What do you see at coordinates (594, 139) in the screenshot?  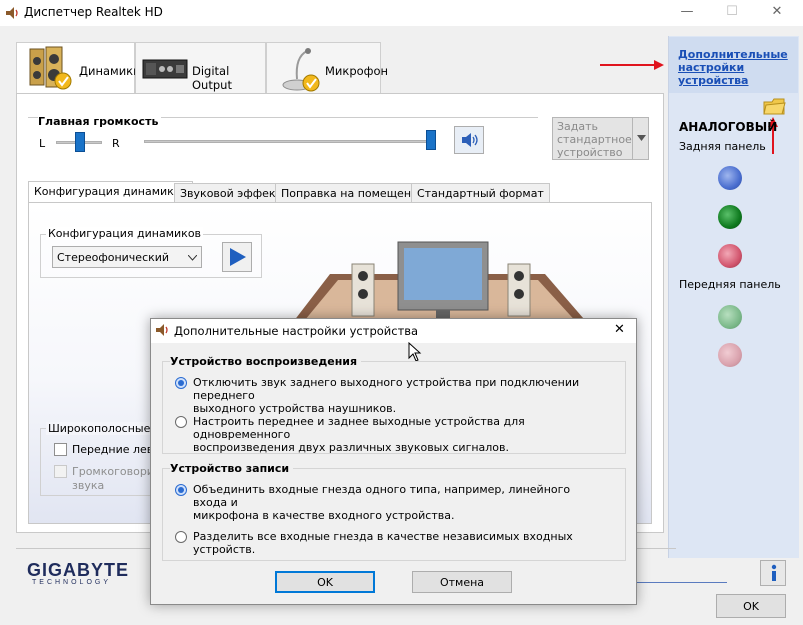 I see `set-default-device-label: Задать стандартное устройство` at bounding box center [594, 139].